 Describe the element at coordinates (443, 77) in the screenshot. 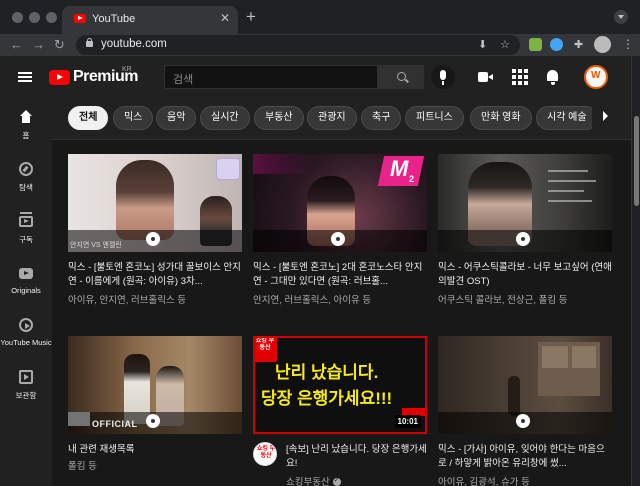

I see `voice-search-icon` at that location.